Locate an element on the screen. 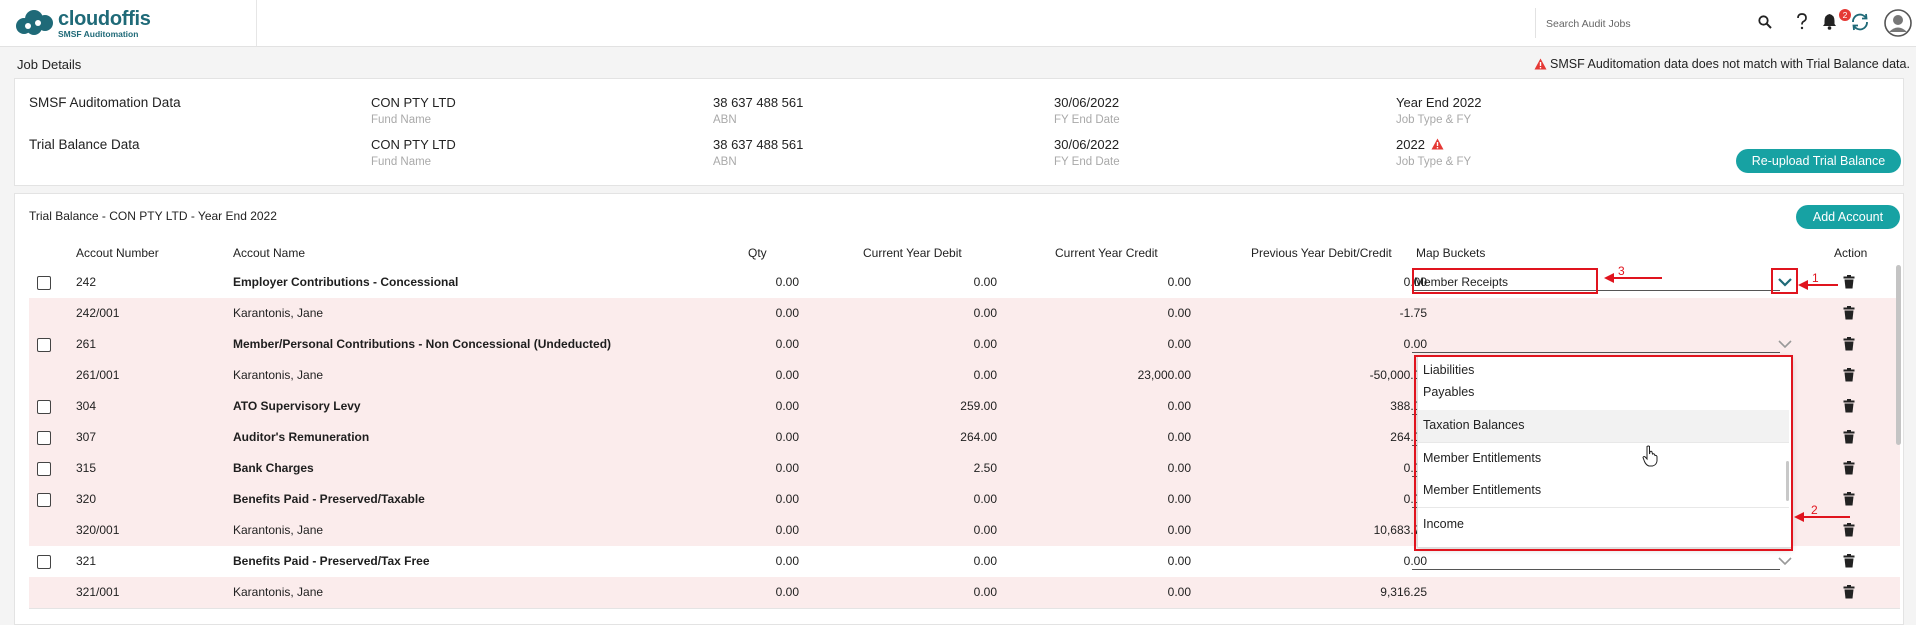 This screenshot has height=625, width=1916. logo: cloudoffis SMSF Auditomation is located at coordinates (128, 23).